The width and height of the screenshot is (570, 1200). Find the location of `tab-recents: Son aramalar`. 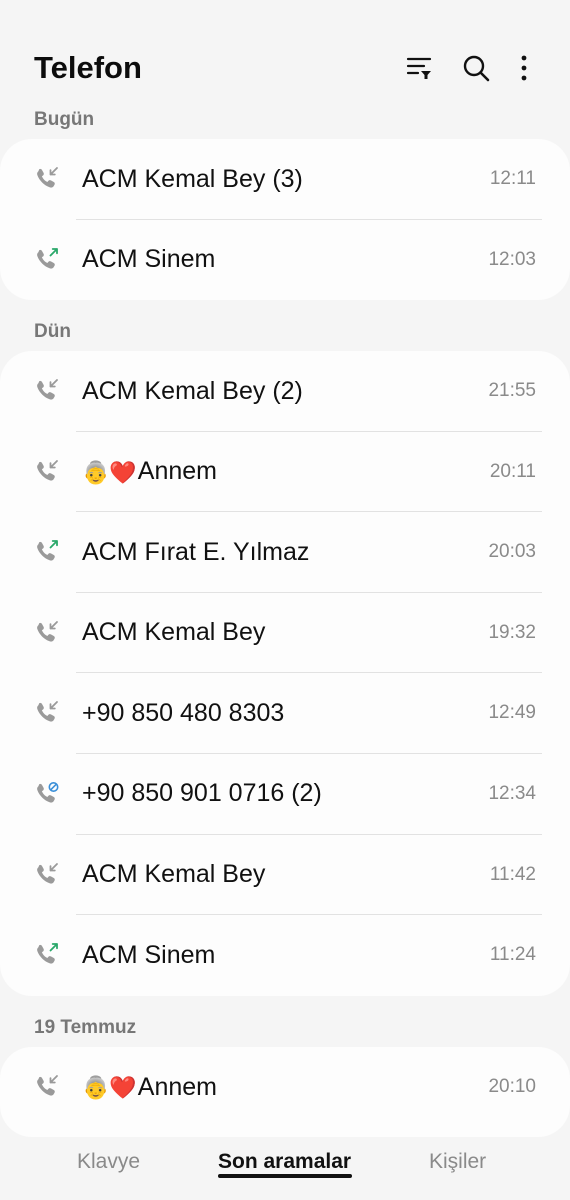

tab-recents: Son aramalar is located at coordinates (284, 1162).